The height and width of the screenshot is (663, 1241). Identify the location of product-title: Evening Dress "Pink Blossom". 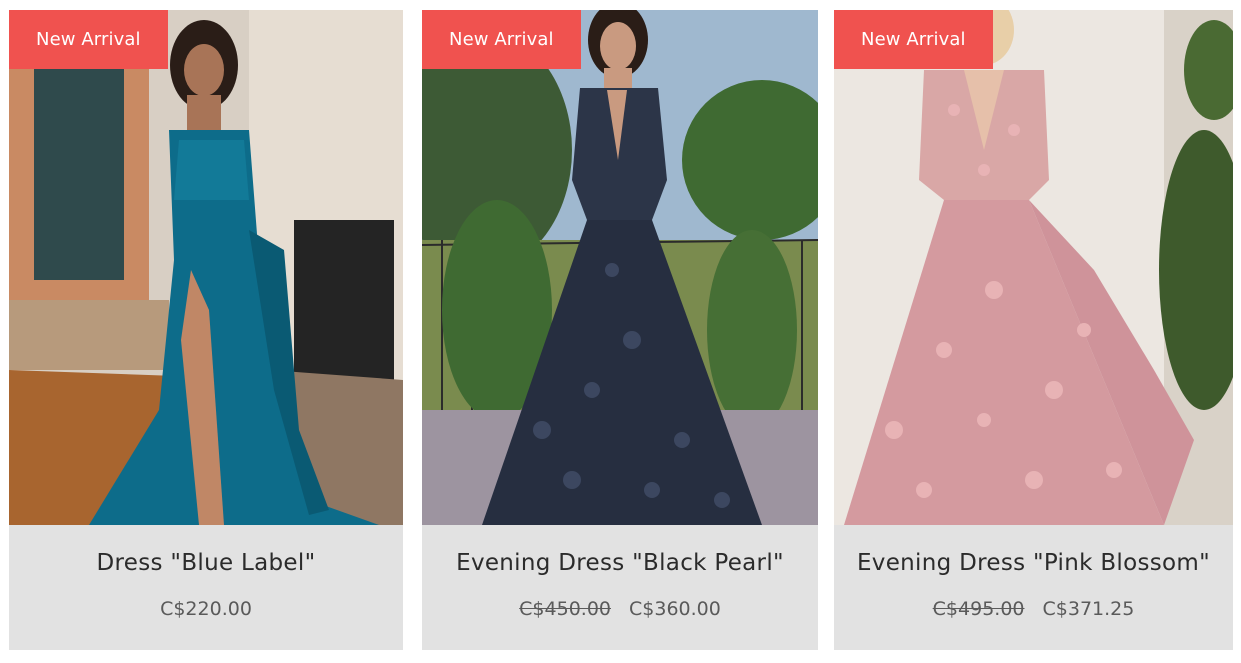
(1033, 563).